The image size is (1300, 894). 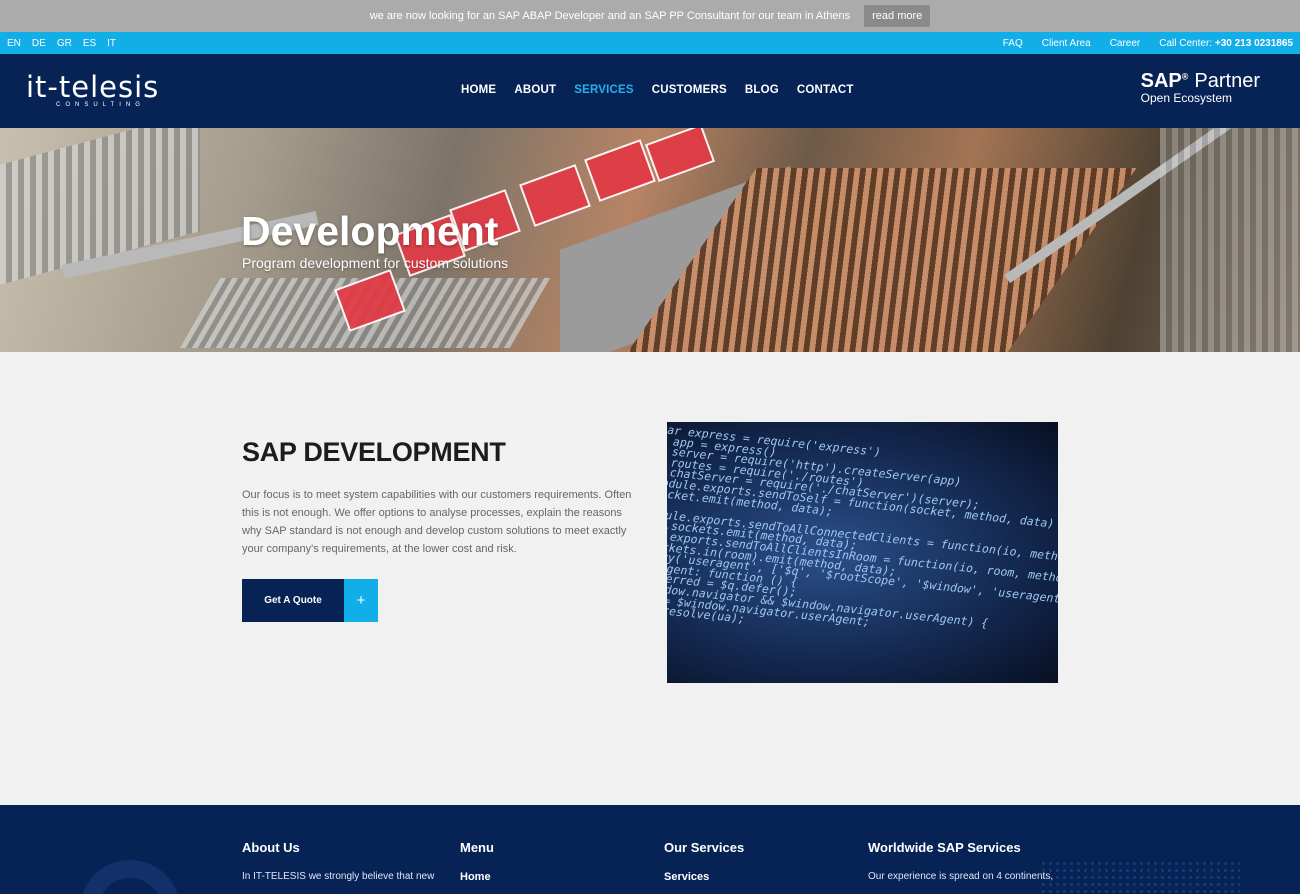 I want to click on footer-services: Our Services Services, so click(x=704, y=861).